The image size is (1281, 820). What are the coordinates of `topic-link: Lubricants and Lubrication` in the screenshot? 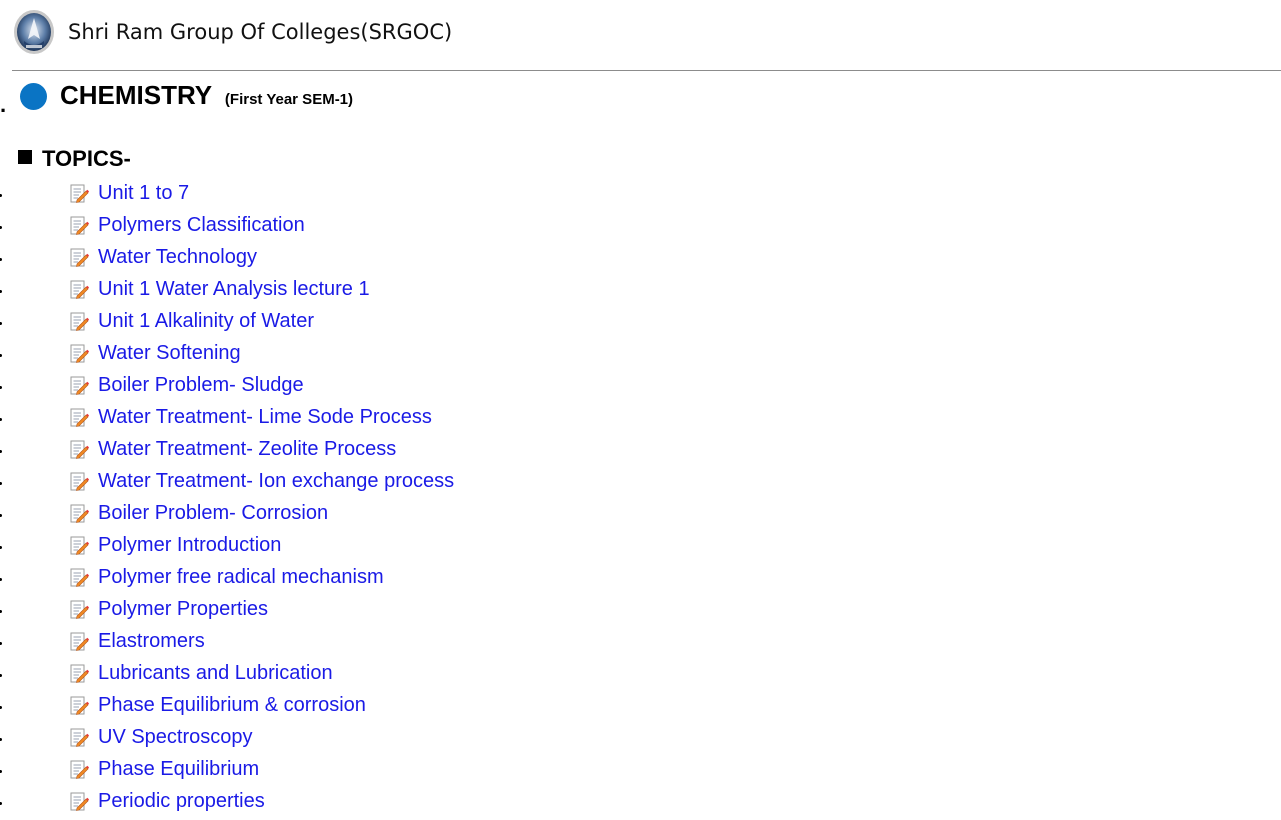 It's located at (215, 673).